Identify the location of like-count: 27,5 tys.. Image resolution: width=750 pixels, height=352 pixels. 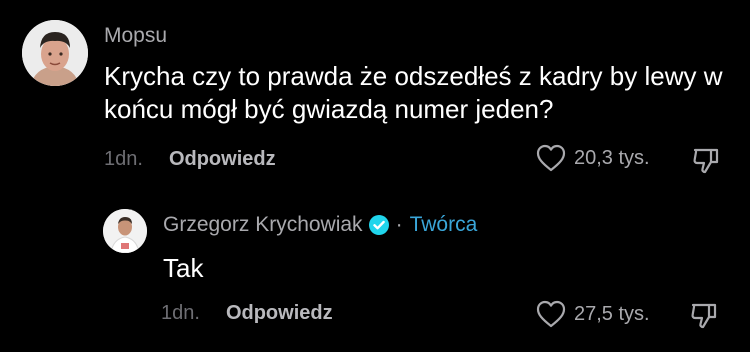
(612, 313).